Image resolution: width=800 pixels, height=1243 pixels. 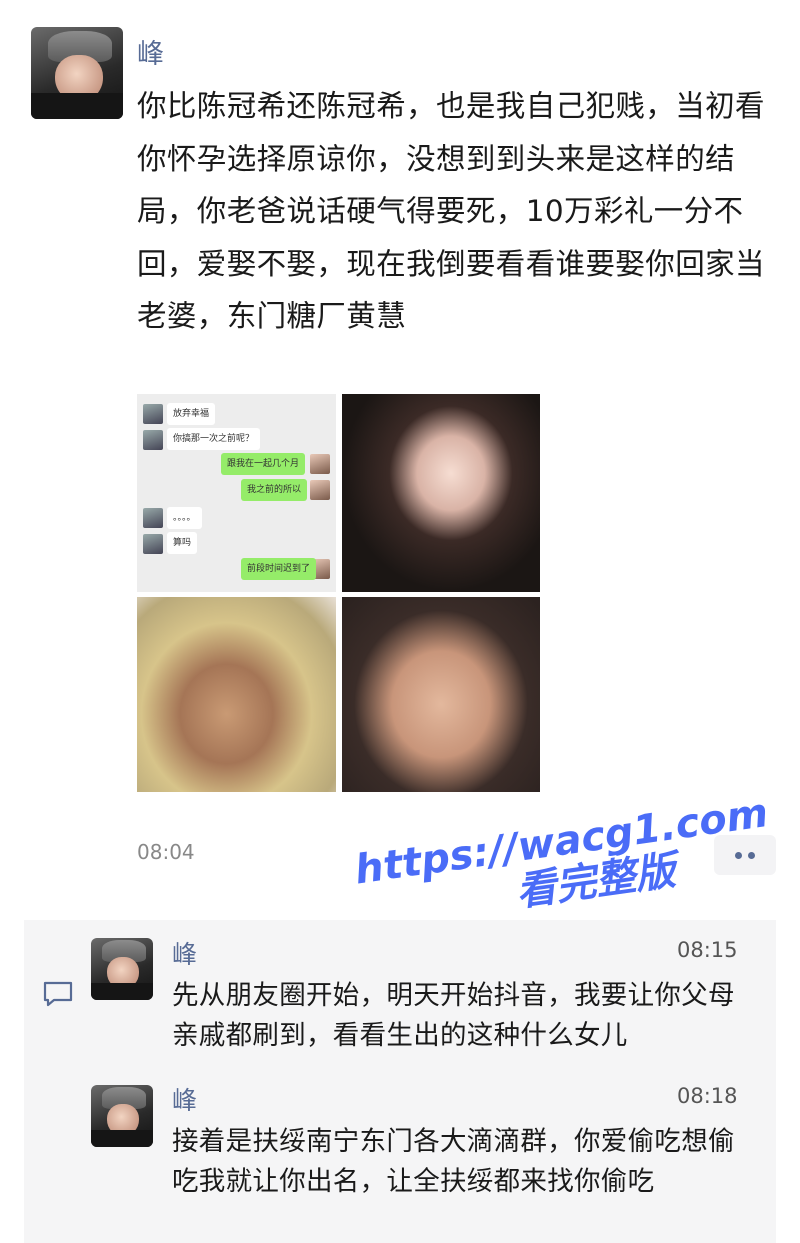 What do you see at coordinates (182, 543) in the screenshot?
I see `chat-bubble: 算吗` at bounding box center [182, 543].